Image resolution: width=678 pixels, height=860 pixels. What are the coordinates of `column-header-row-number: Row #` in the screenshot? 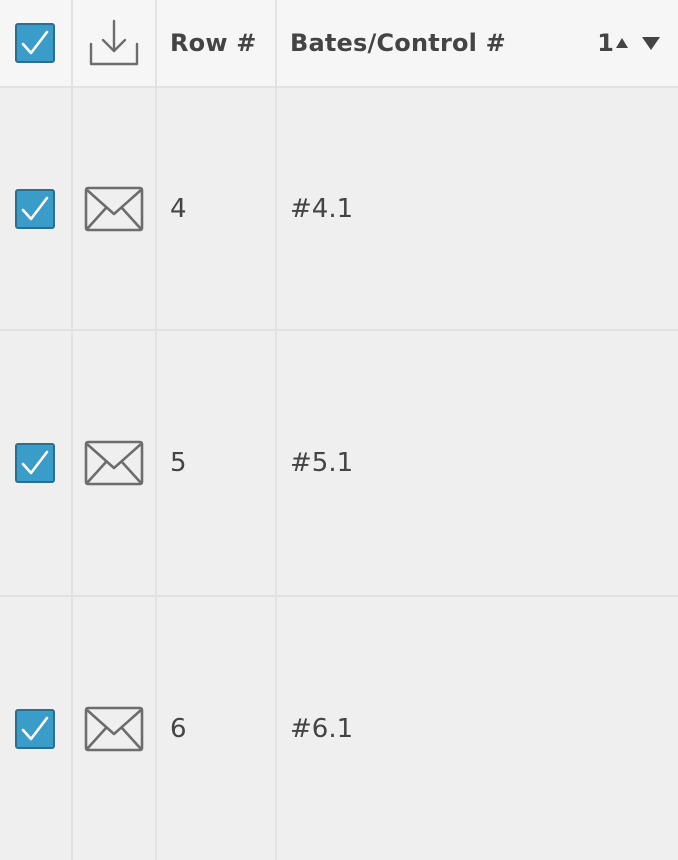 It's located at (213, 43).